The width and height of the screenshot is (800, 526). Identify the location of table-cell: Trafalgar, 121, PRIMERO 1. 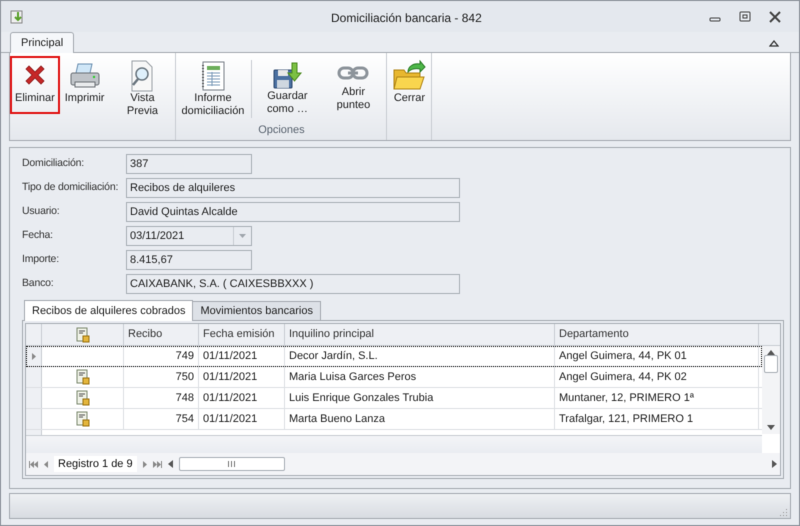
(657, 419).